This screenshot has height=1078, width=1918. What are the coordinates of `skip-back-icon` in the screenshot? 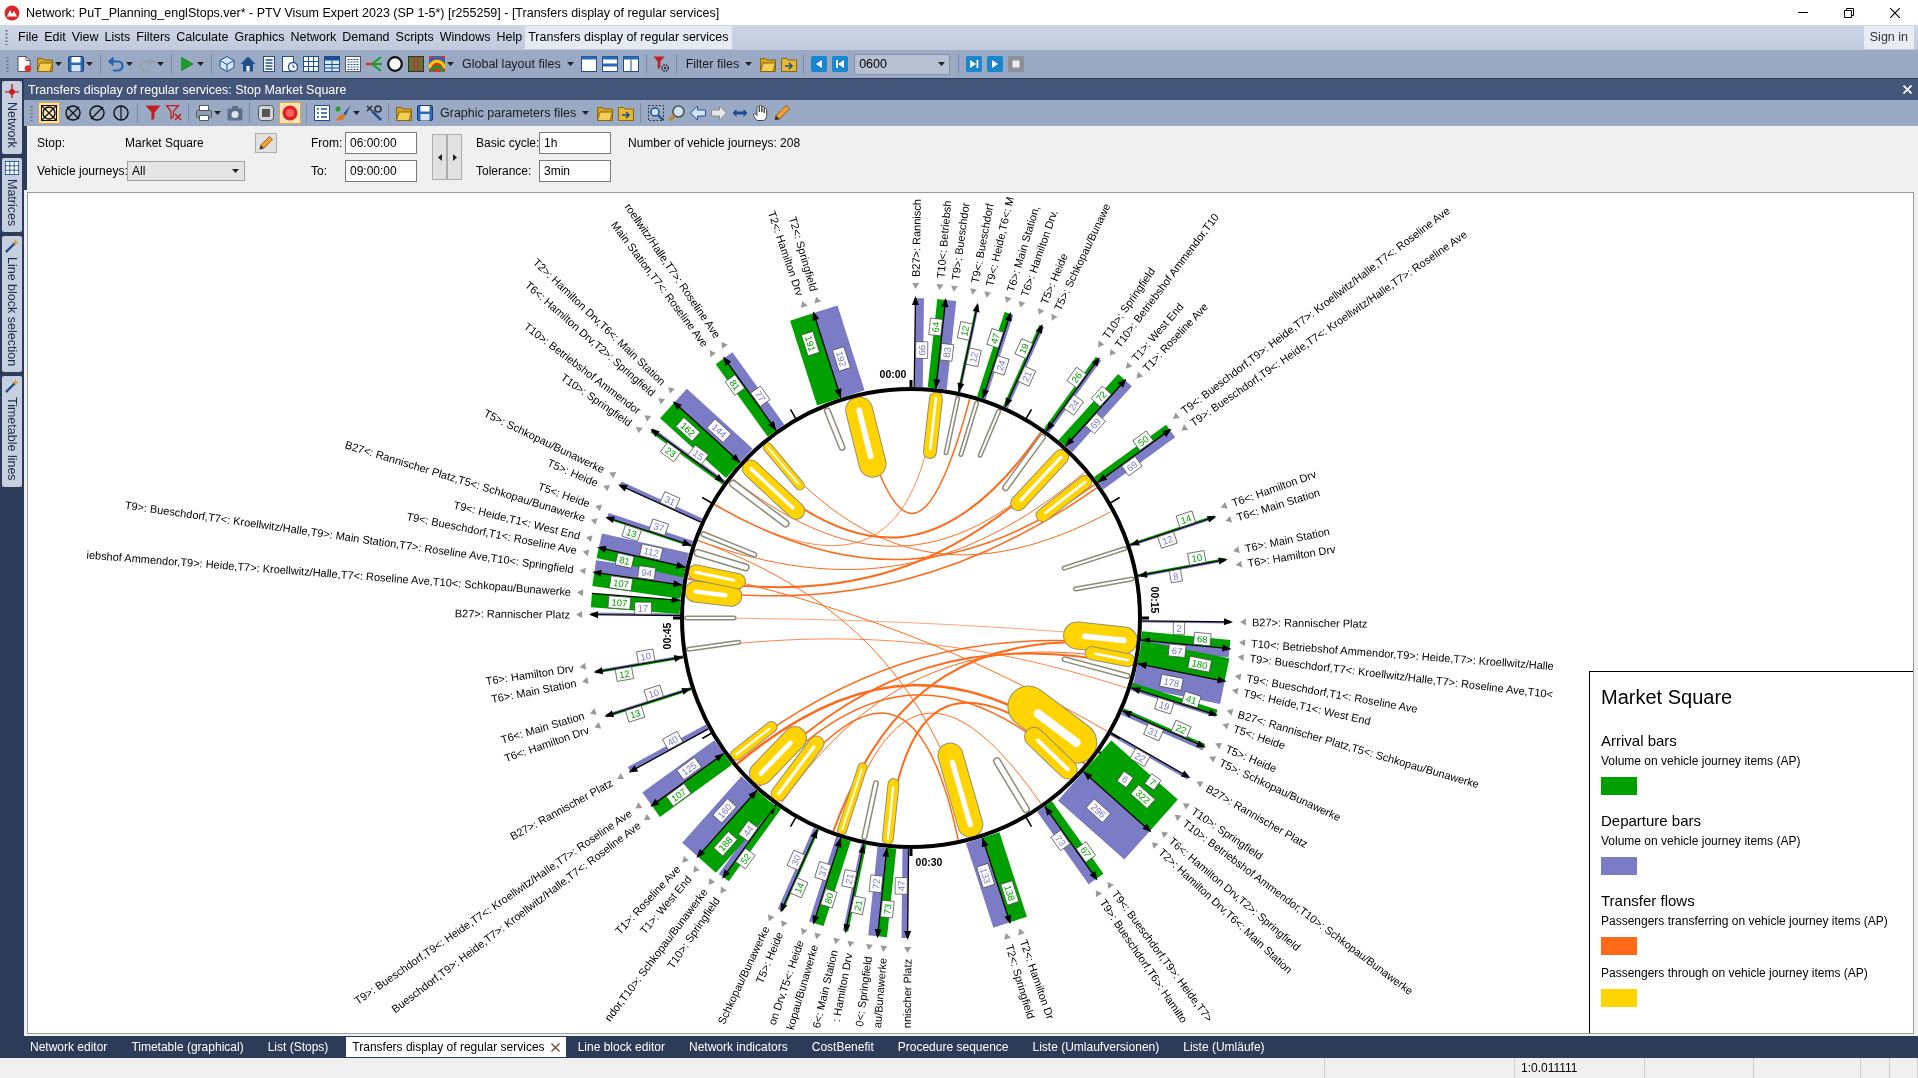 It's located at (839, 64).